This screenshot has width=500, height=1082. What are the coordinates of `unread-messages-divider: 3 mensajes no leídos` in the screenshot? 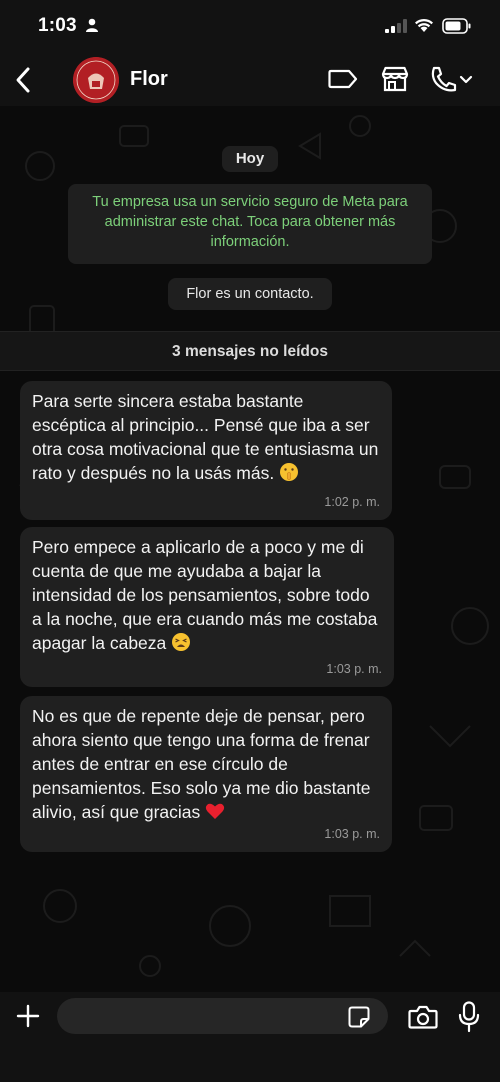 It's located at (250, 351).